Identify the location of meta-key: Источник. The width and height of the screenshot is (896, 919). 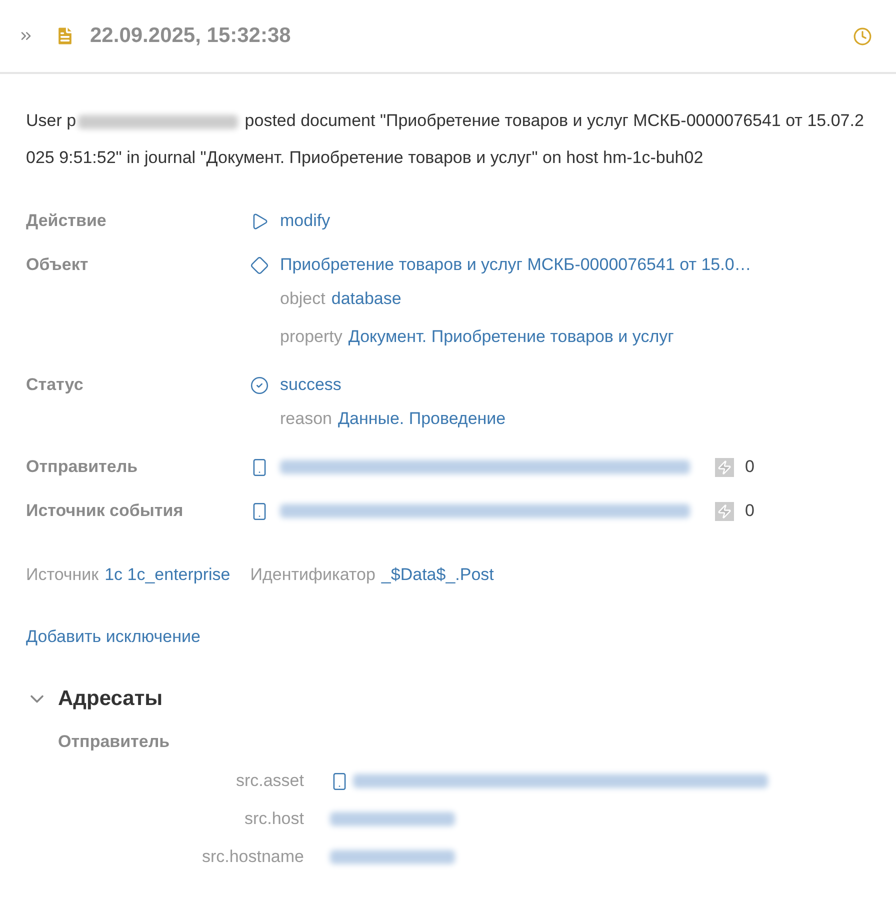
(62, 575).